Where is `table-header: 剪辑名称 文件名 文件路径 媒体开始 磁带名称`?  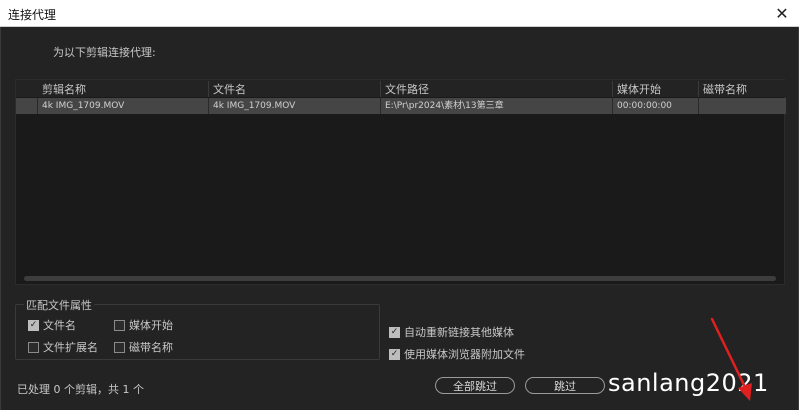
table-header: 剪辑名称 文件名 文件路径 媒体开始 磁带名称 is located at coordinates (401, 88).